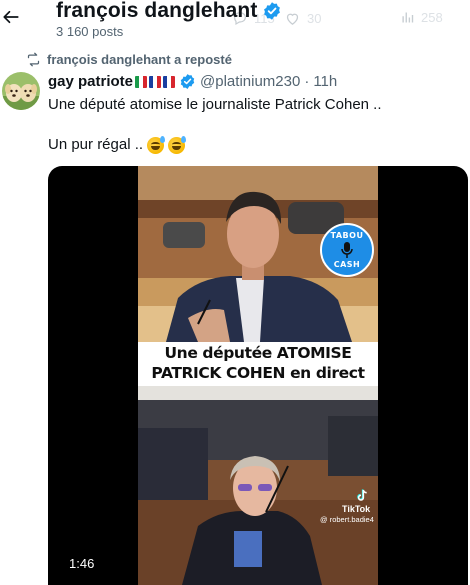  Describe the element at coordinates (408, 17) in the screenshot. I see `views-icon` at that location.